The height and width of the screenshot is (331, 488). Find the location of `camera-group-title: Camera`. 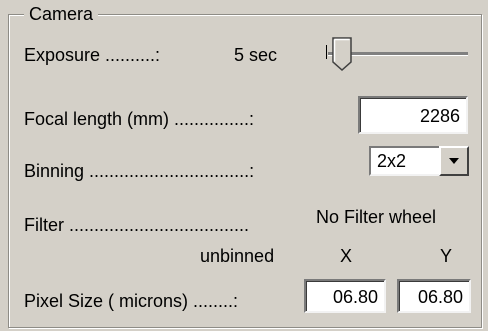

camera-group-title: Camera is located at coordinates (61, 14).